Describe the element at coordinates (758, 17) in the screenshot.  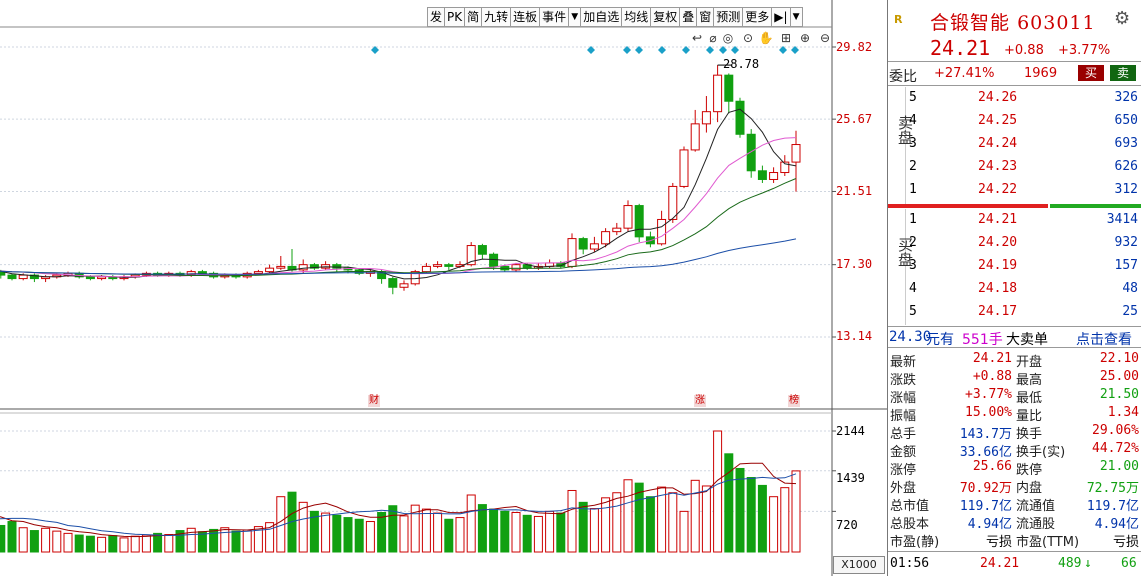
I see `toolbar-button: 更多` at that location.